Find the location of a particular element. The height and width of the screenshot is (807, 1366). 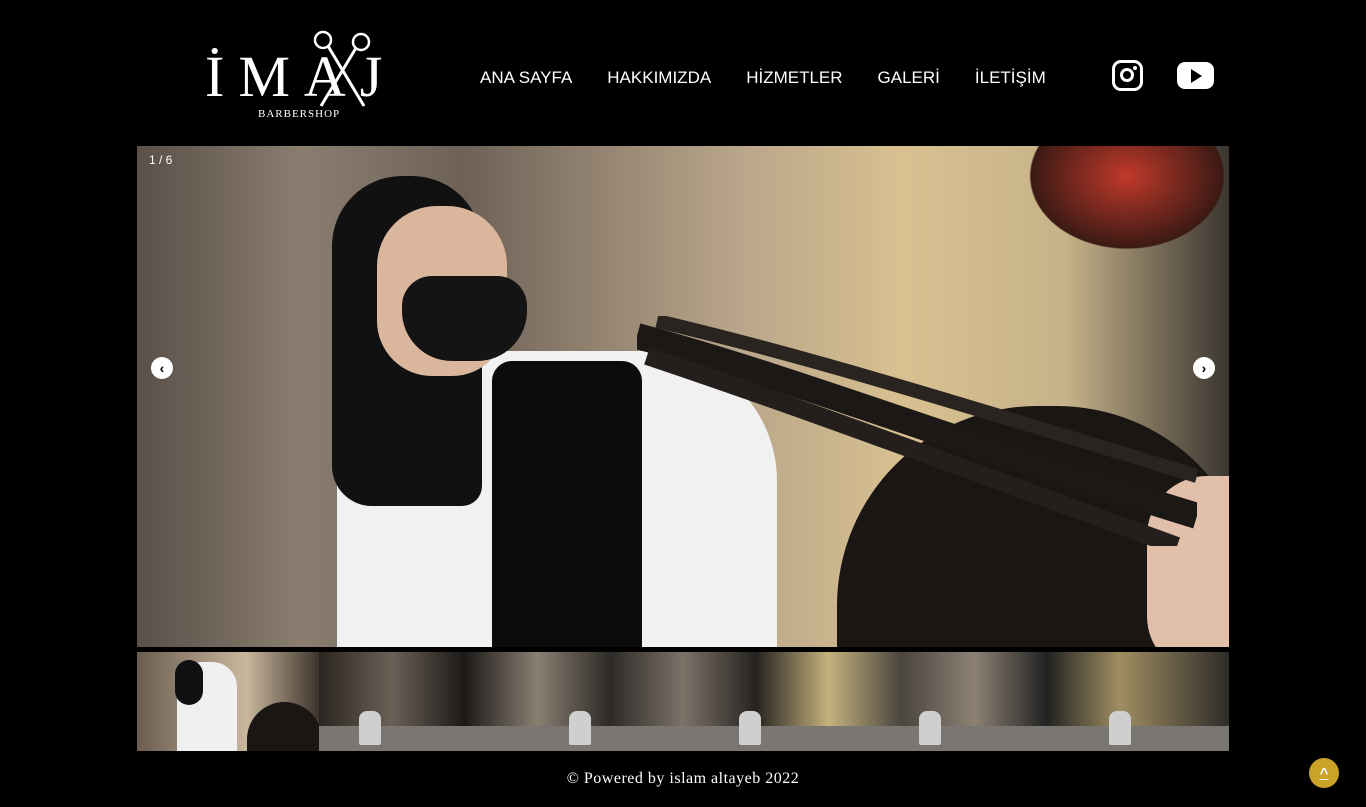

slide-barber-shirt is located at coordinates (567, 504).